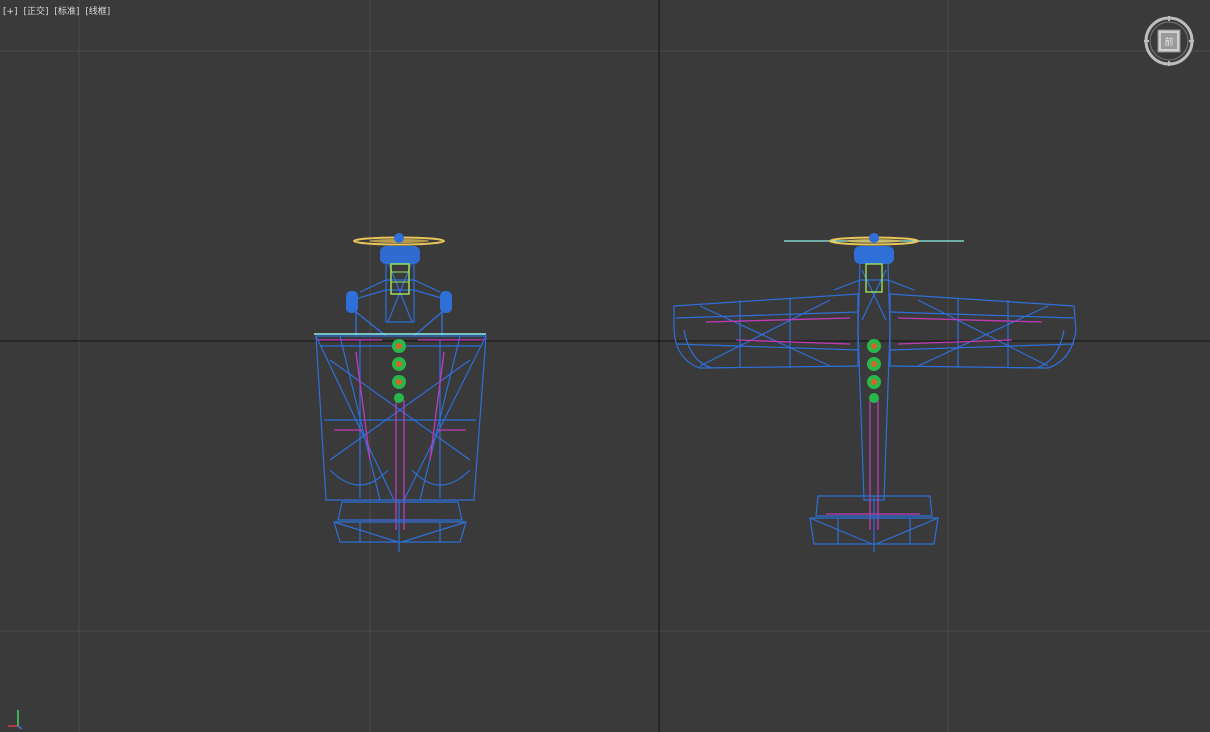  What do you see at coordinates (400, 292) in the screenshot?
I see `fuselage-left` at bounding box center [400, 292].